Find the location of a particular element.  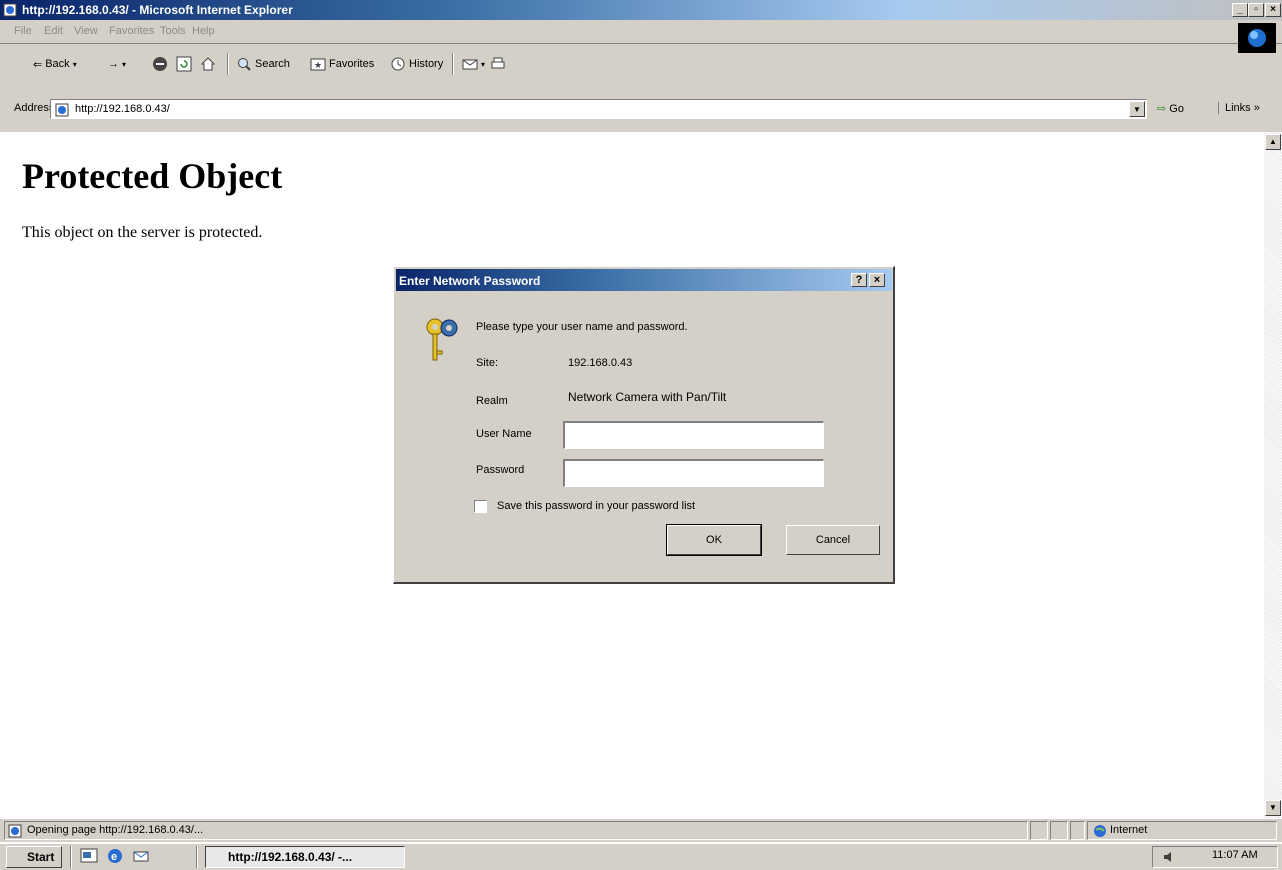

search-button: Search is located at coordinates (263, 64).